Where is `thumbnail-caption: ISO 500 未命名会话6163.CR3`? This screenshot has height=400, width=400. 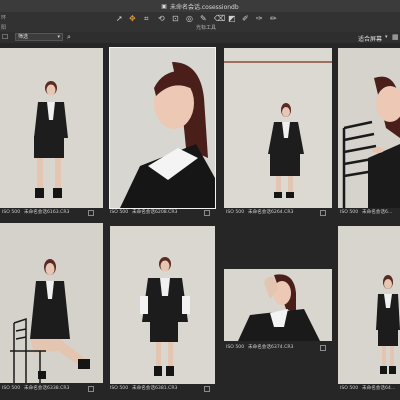 thumbnail-caption: ISO 500 未命名会话6163.CR3 is located at coordinates (52, 212).